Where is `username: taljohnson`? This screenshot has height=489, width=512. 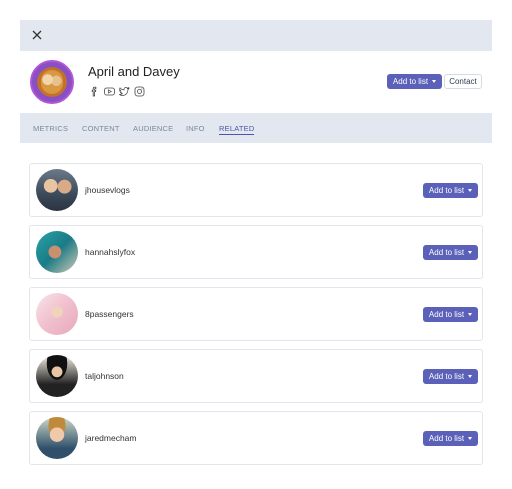
username: taljohnson is located at coordinates (104, 376).